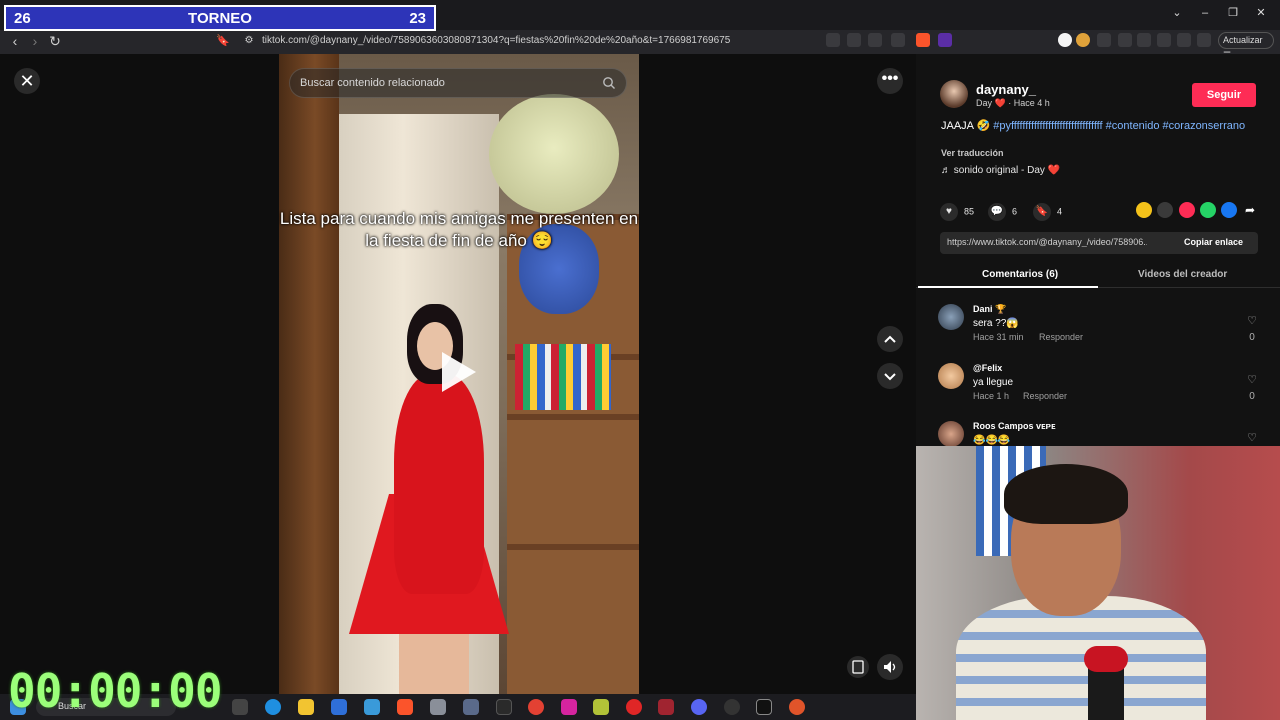 This screenshot has height=720, width=1280. I want to click on tab-creator-videos: Videos del creador, so click(1182, 274).